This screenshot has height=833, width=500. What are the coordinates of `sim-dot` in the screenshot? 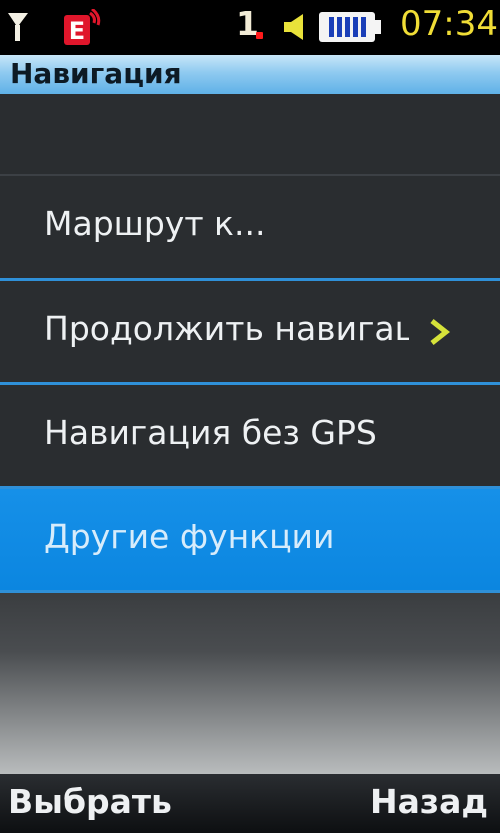 It's located at (259, 35).